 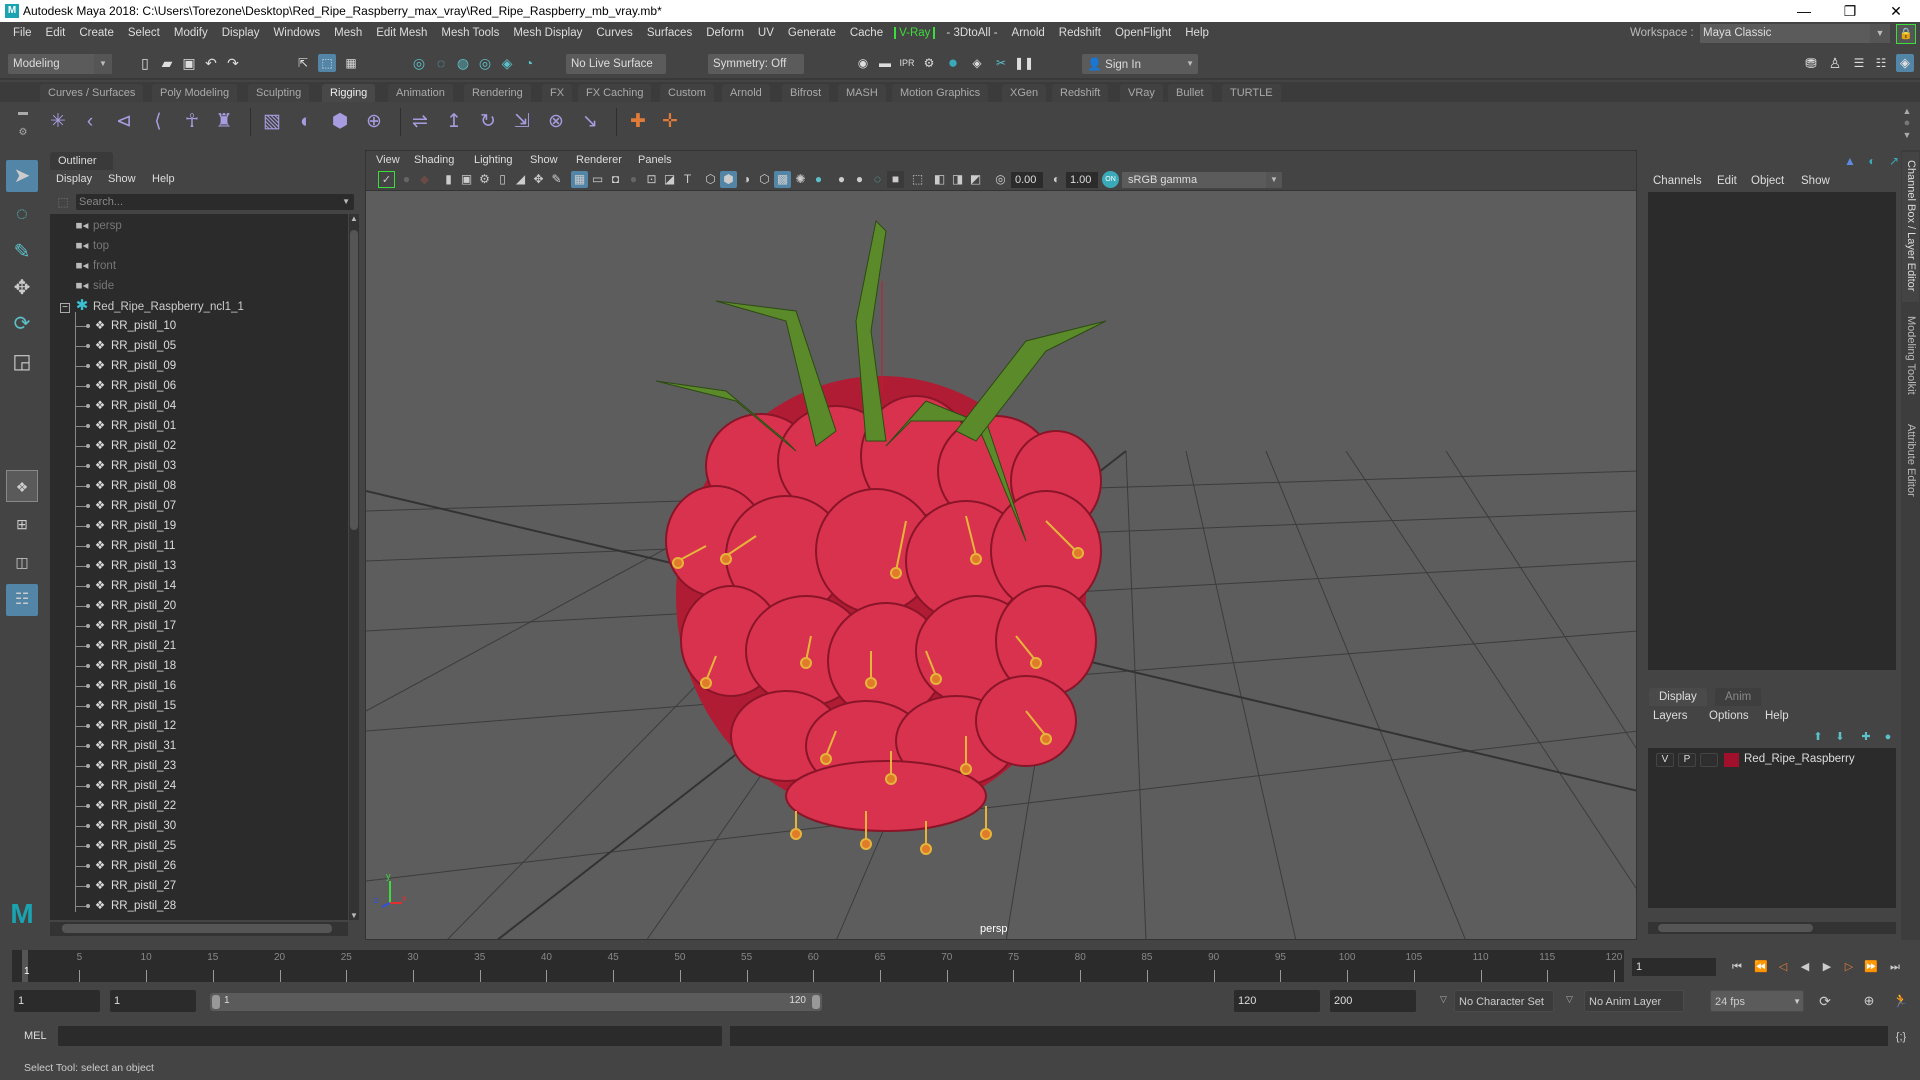 What do you see at coordinates (388, 160) in the screenshot?
I see `viewport-menu-view: View` at bounding box center [388, 160].